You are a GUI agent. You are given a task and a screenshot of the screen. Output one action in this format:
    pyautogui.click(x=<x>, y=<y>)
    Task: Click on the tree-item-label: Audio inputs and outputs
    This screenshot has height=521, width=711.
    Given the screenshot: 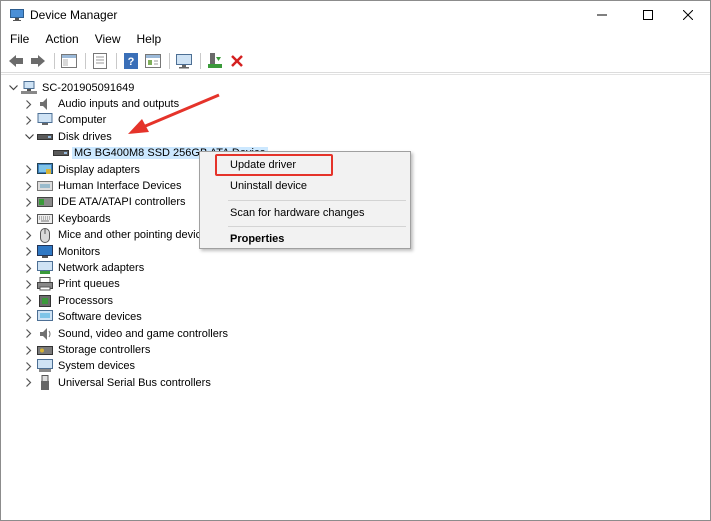 What is the action you would take?
    pyautogui.click(x=119, y=104)
    